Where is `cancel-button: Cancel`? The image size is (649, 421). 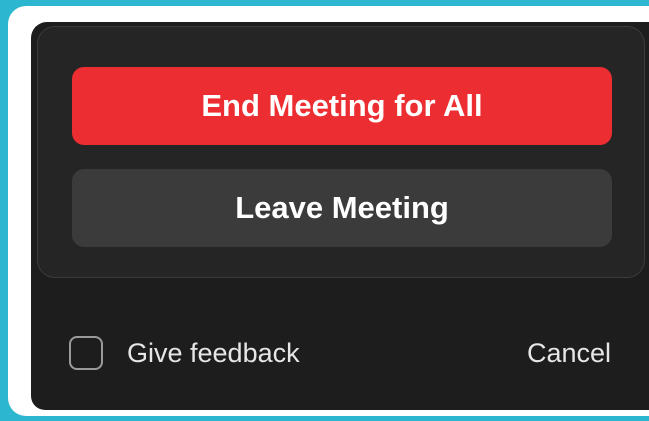 cancel-button: Cancel is located at coordinates (569, 353).